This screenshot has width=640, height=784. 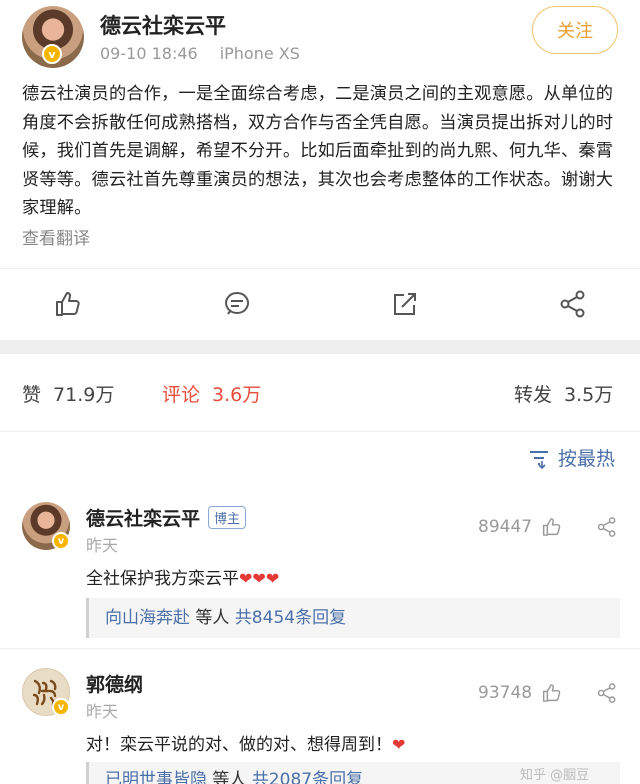 I want to click on reposts-label: 转发, so click(x=533, y=395).